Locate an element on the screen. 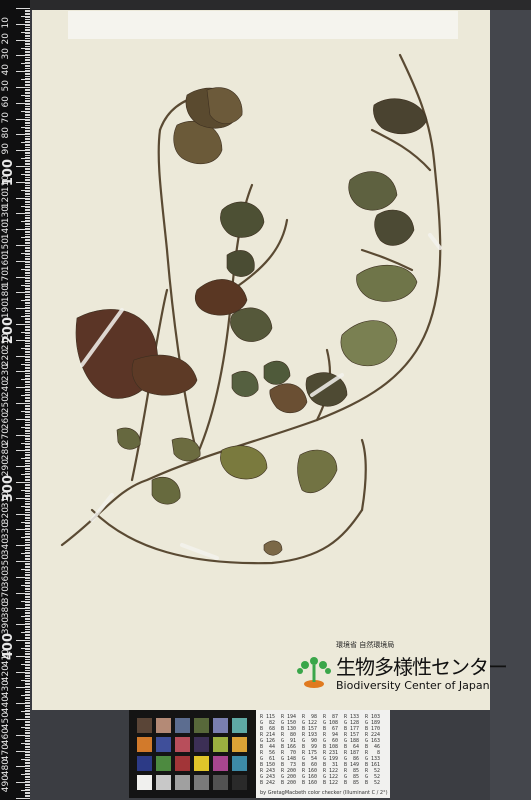 The height and width of the screenshot is (800, 531). ruler-label: 450 is located at coordinates (6, 721).